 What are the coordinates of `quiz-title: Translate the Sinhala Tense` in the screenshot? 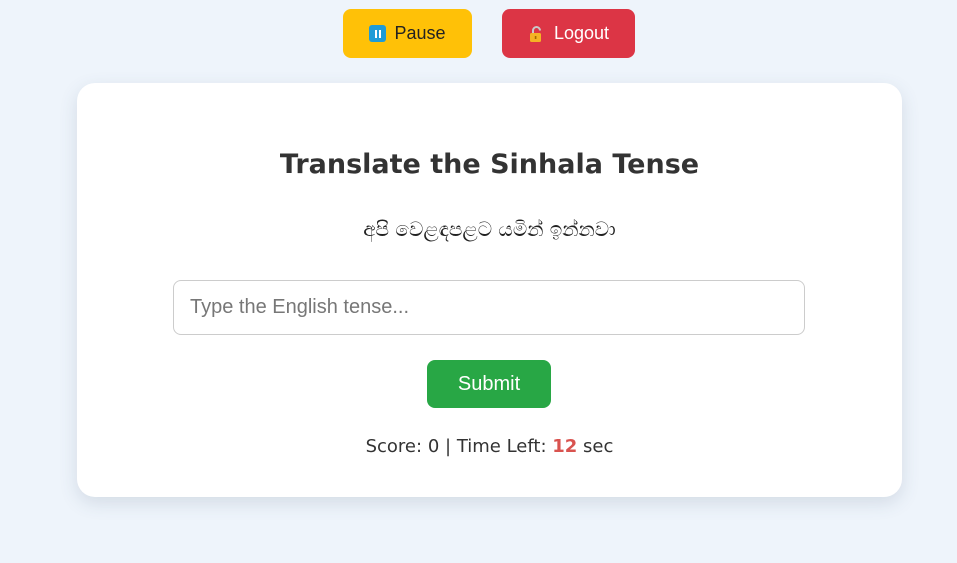 It's located at (489, 164).